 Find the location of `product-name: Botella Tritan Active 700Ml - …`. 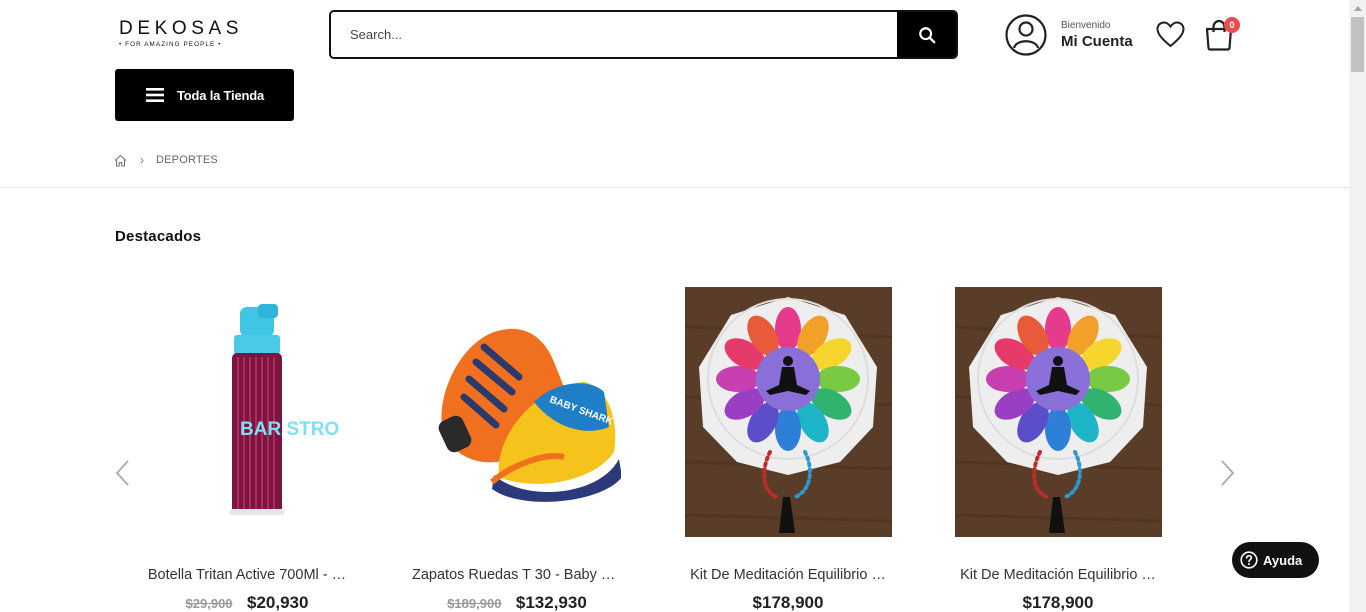

product-name: Botella Tritan Active 700Ml - … is located at coordinates (247, 575).